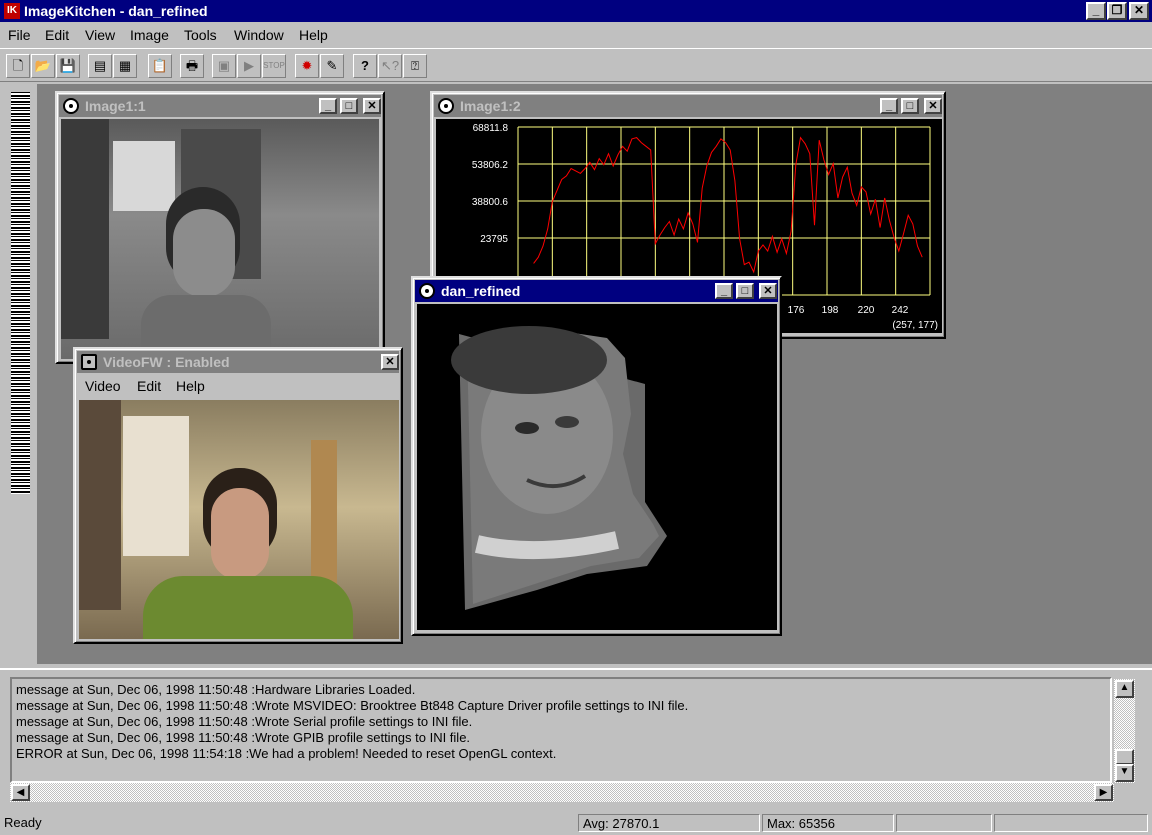 This screenshot has height=835, width=1152. Describe the element at coordinates (1117, 11) in the screenshot. I see `restore-button: ❐` at that location.